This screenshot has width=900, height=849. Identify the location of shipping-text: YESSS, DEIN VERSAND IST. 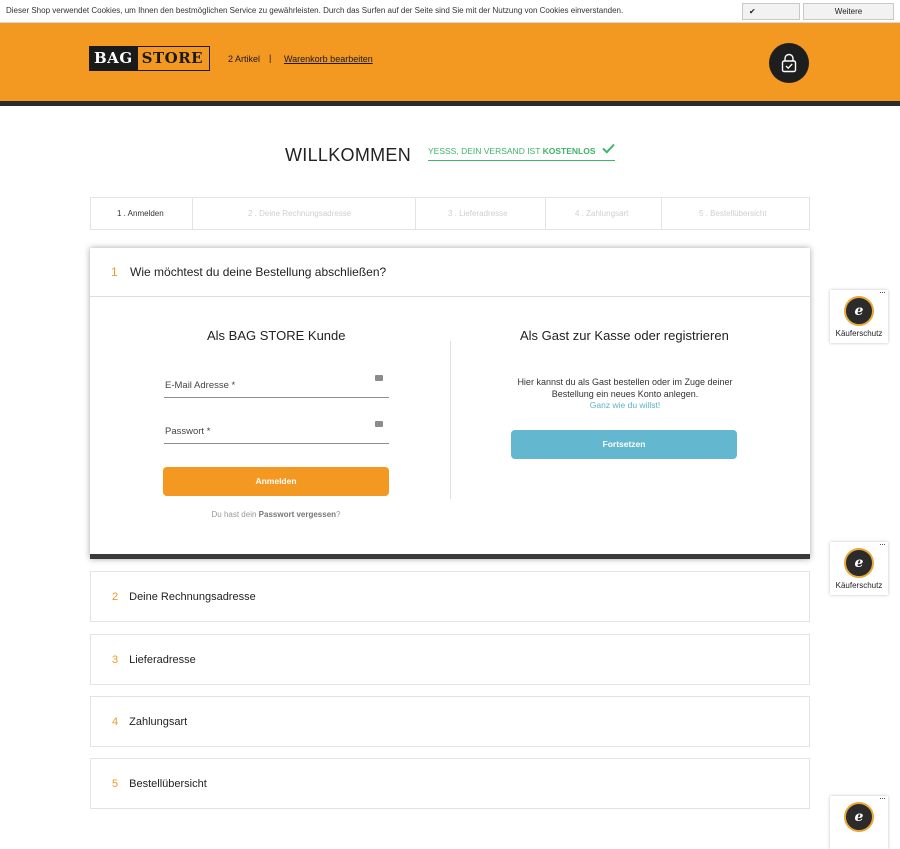
(484, 151).